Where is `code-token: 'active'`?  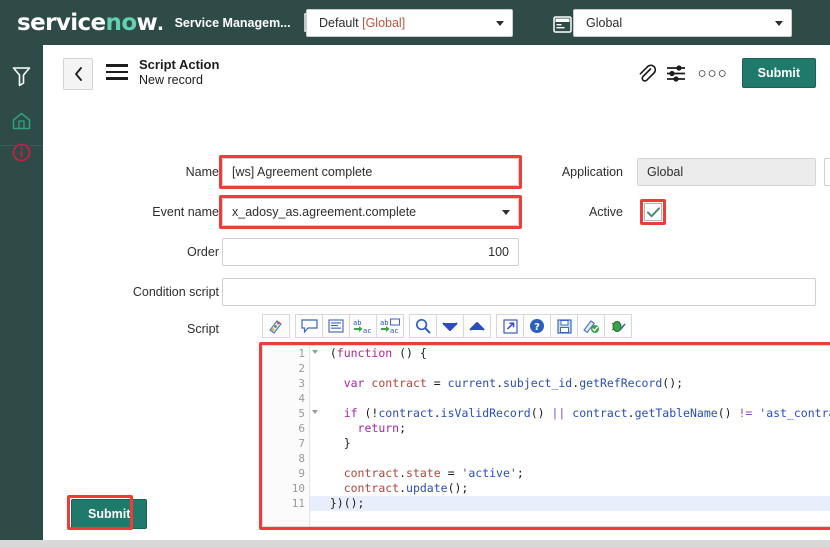 code-token: 'active' is located at coordinates (489, 473).